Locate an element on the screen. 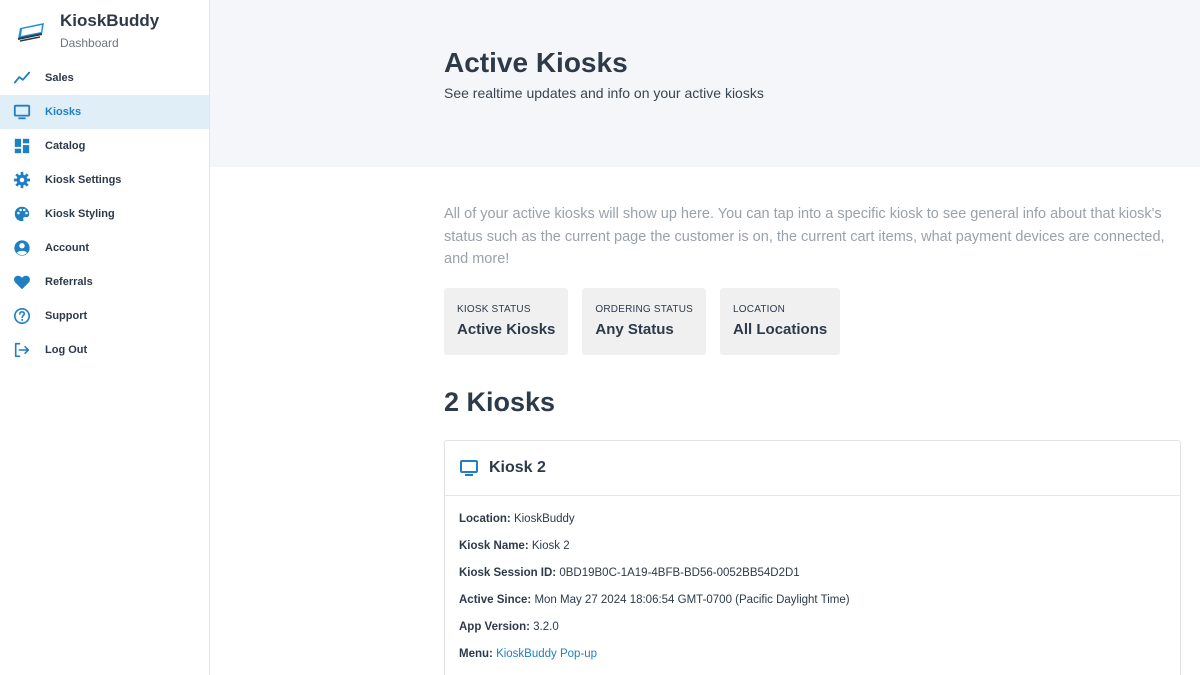  kiosk-card-header: Kiosk 2 is located at coordinates (812, 468).